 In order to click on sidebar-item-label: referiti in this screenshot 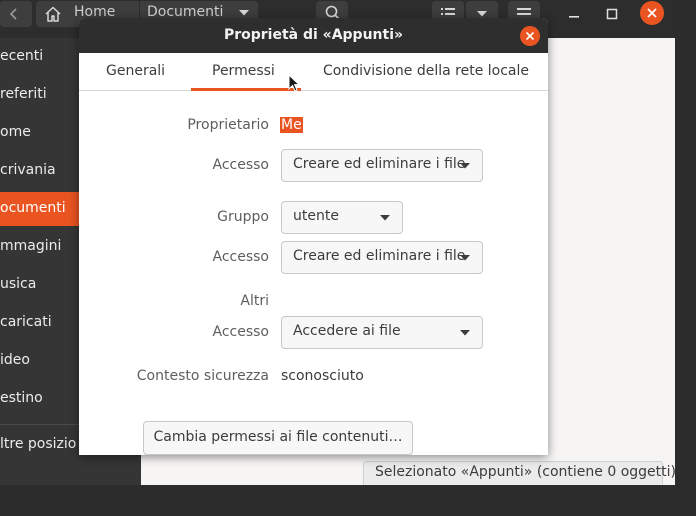, I will do `click(23, 94)`.